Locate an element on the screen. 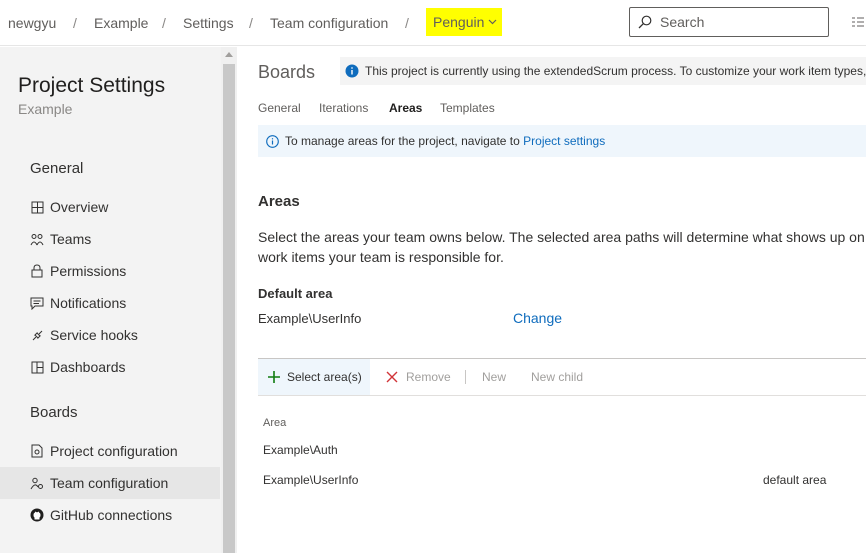 Image resolution: width=866 pixels, height=553 pixels. sidebar-item-label: Overview is located at coordinates (79, 207).